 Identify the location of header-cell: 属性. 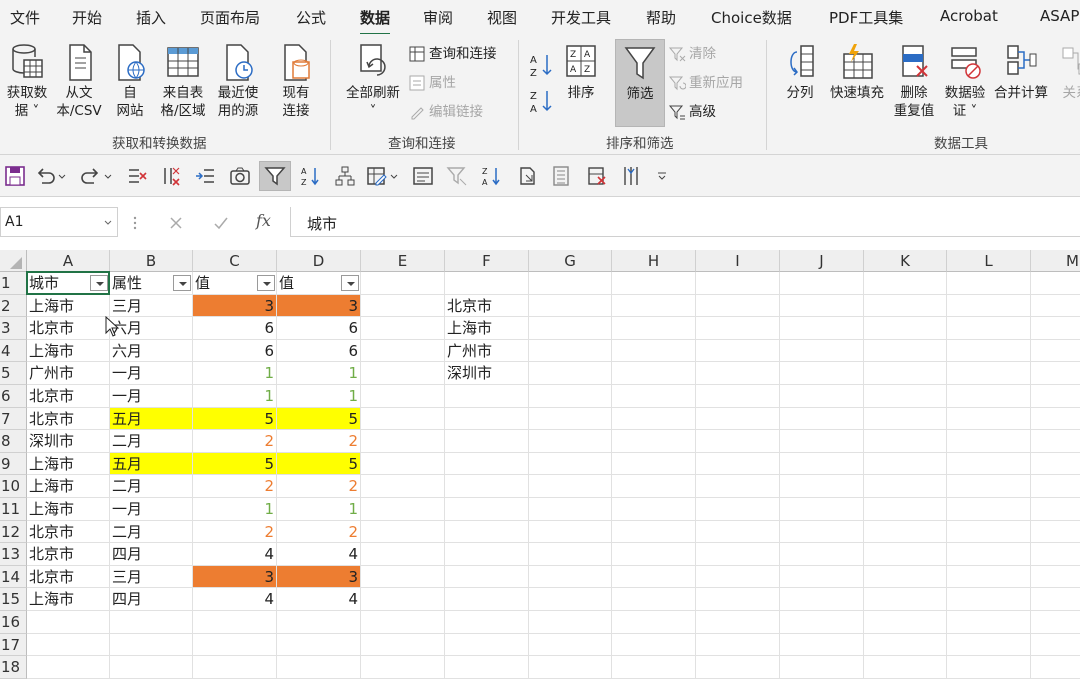
(151, 283).